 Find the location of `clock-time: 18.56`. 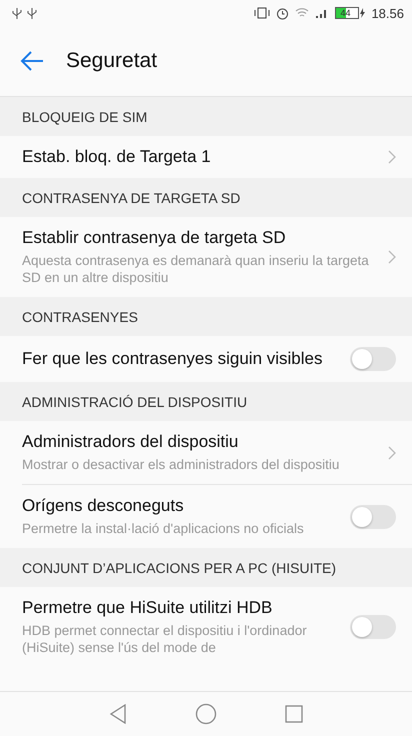

clock-time: 18.56 is located at coordinates (387, 13).